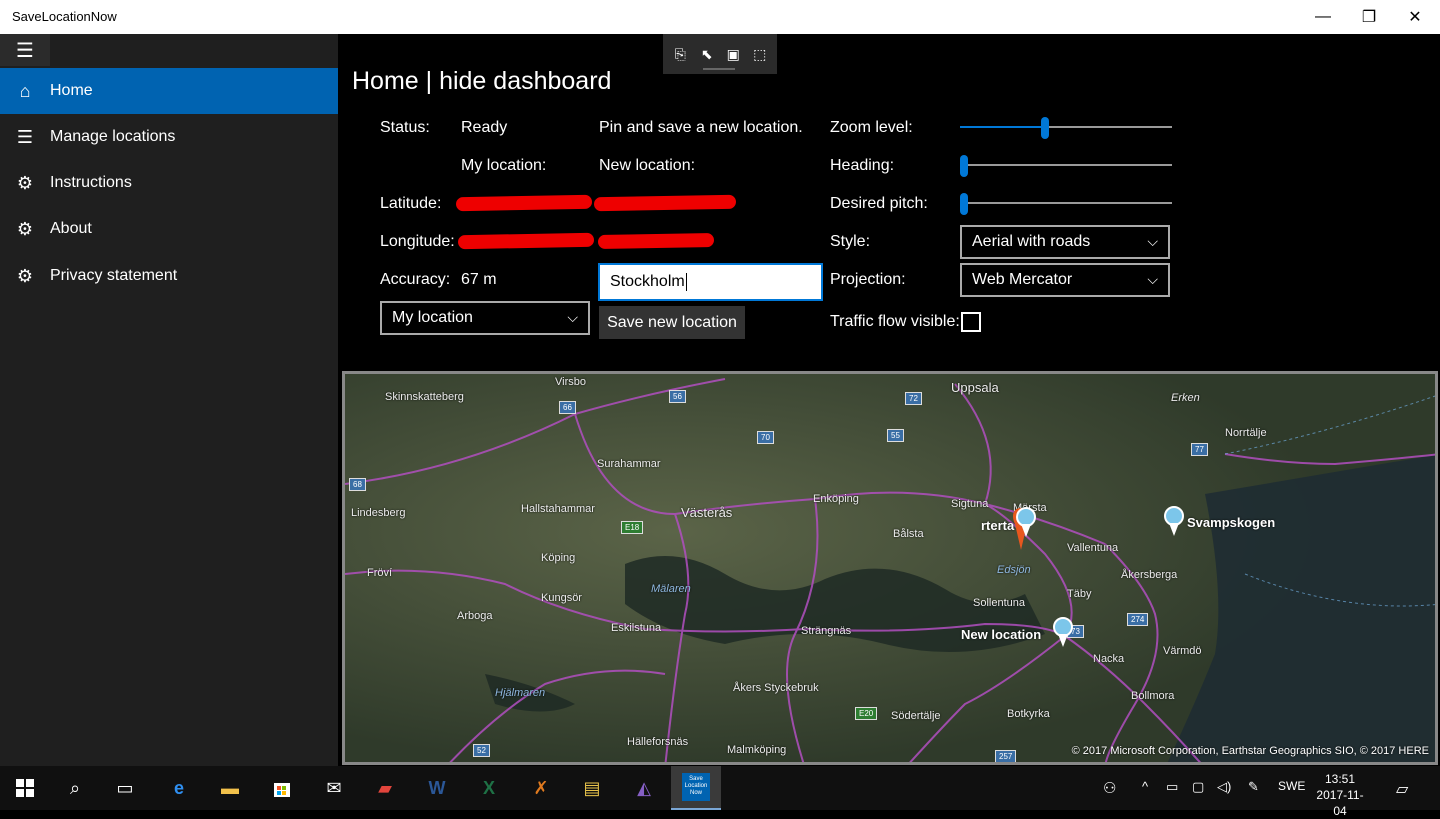  Describe the element at coordinates (1066, 204) in the screenshot. I see `pitch-slider` at that location.